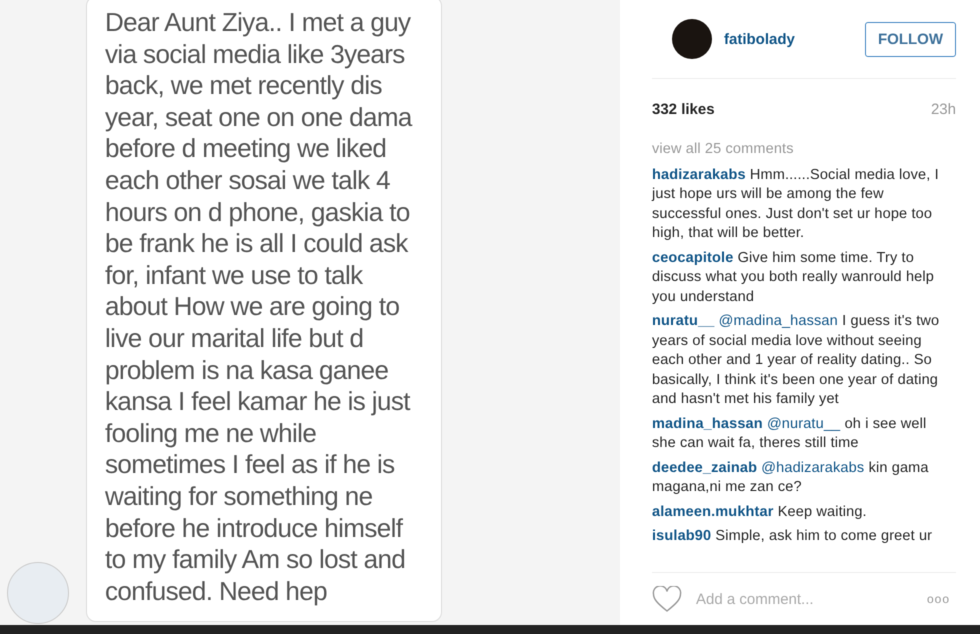 This screenshot has width=980, height=634. Describe the element at coordinates (812, 468) in the screenshot. I see `mention-link: @hadizarakabs` at that location.